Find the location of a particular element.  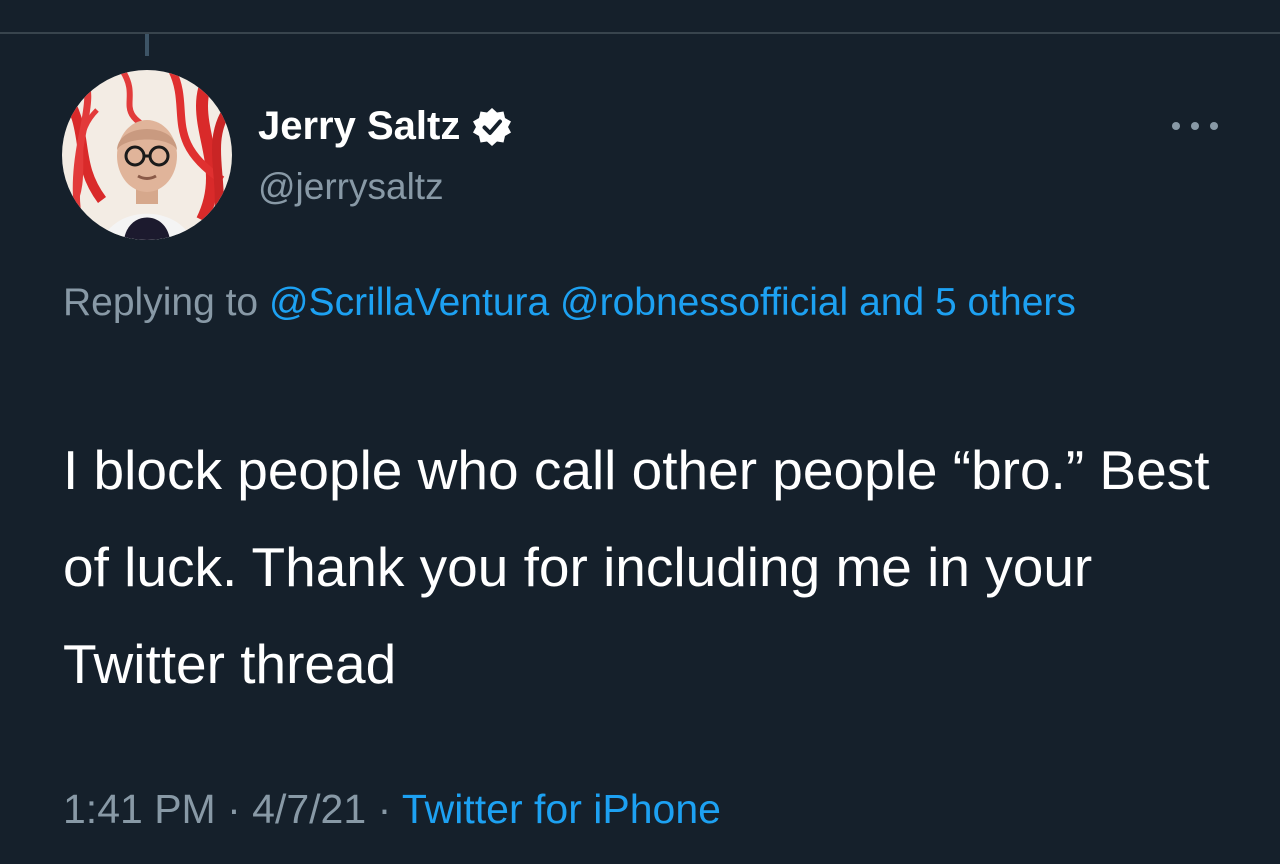

tweet-time: 1:41 PM is located at coordinates (139, 809).